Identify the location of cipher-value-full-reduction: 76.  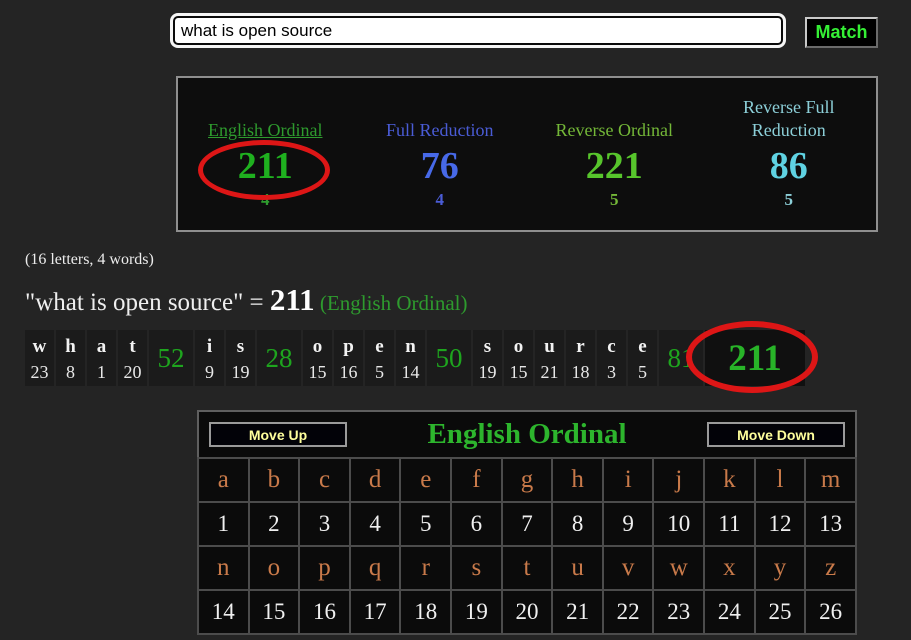
(439, 166).